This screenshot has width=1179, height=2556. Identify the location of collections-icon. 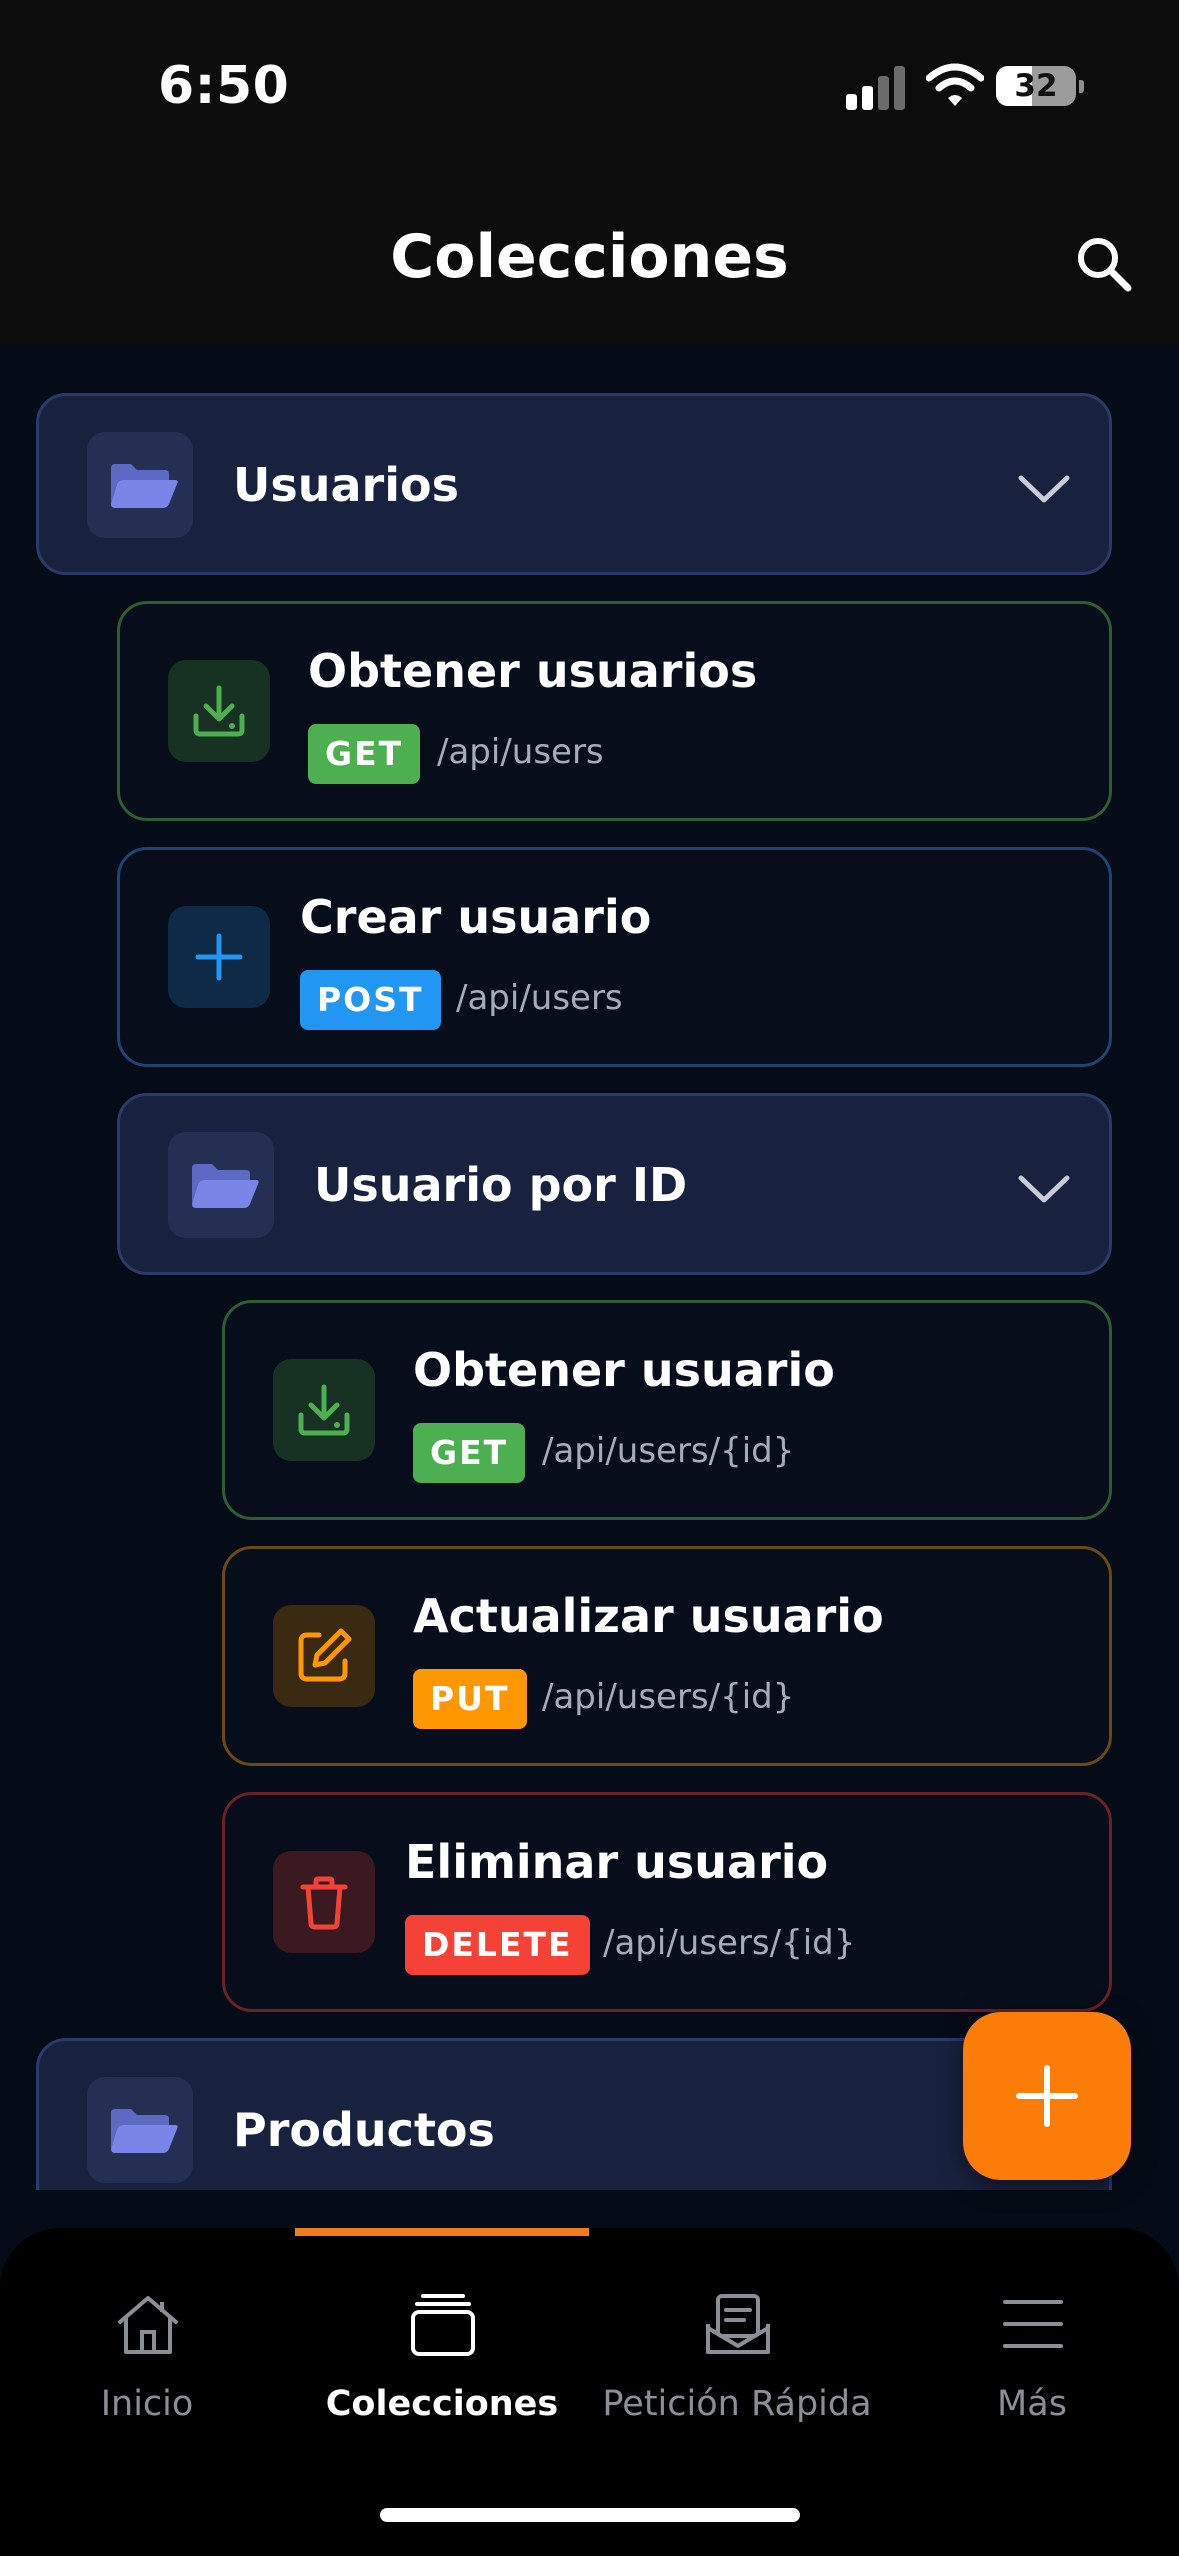
(443, 2325).